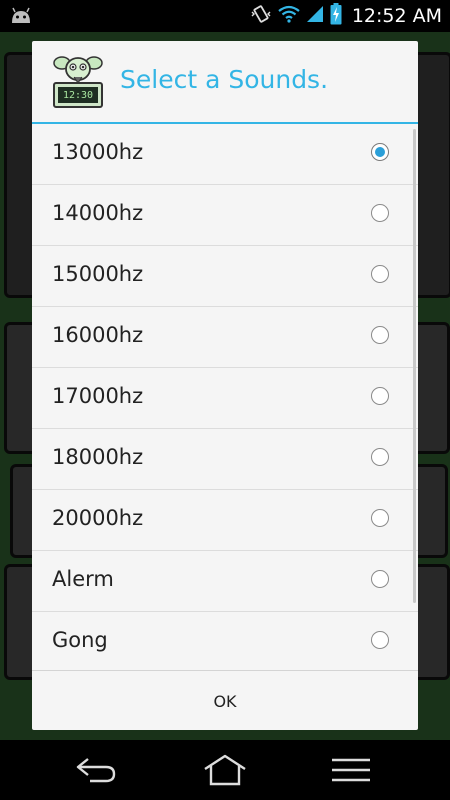 This screenshot has height=800, width=450. I want to click on signal-icon, so click(315, 16).